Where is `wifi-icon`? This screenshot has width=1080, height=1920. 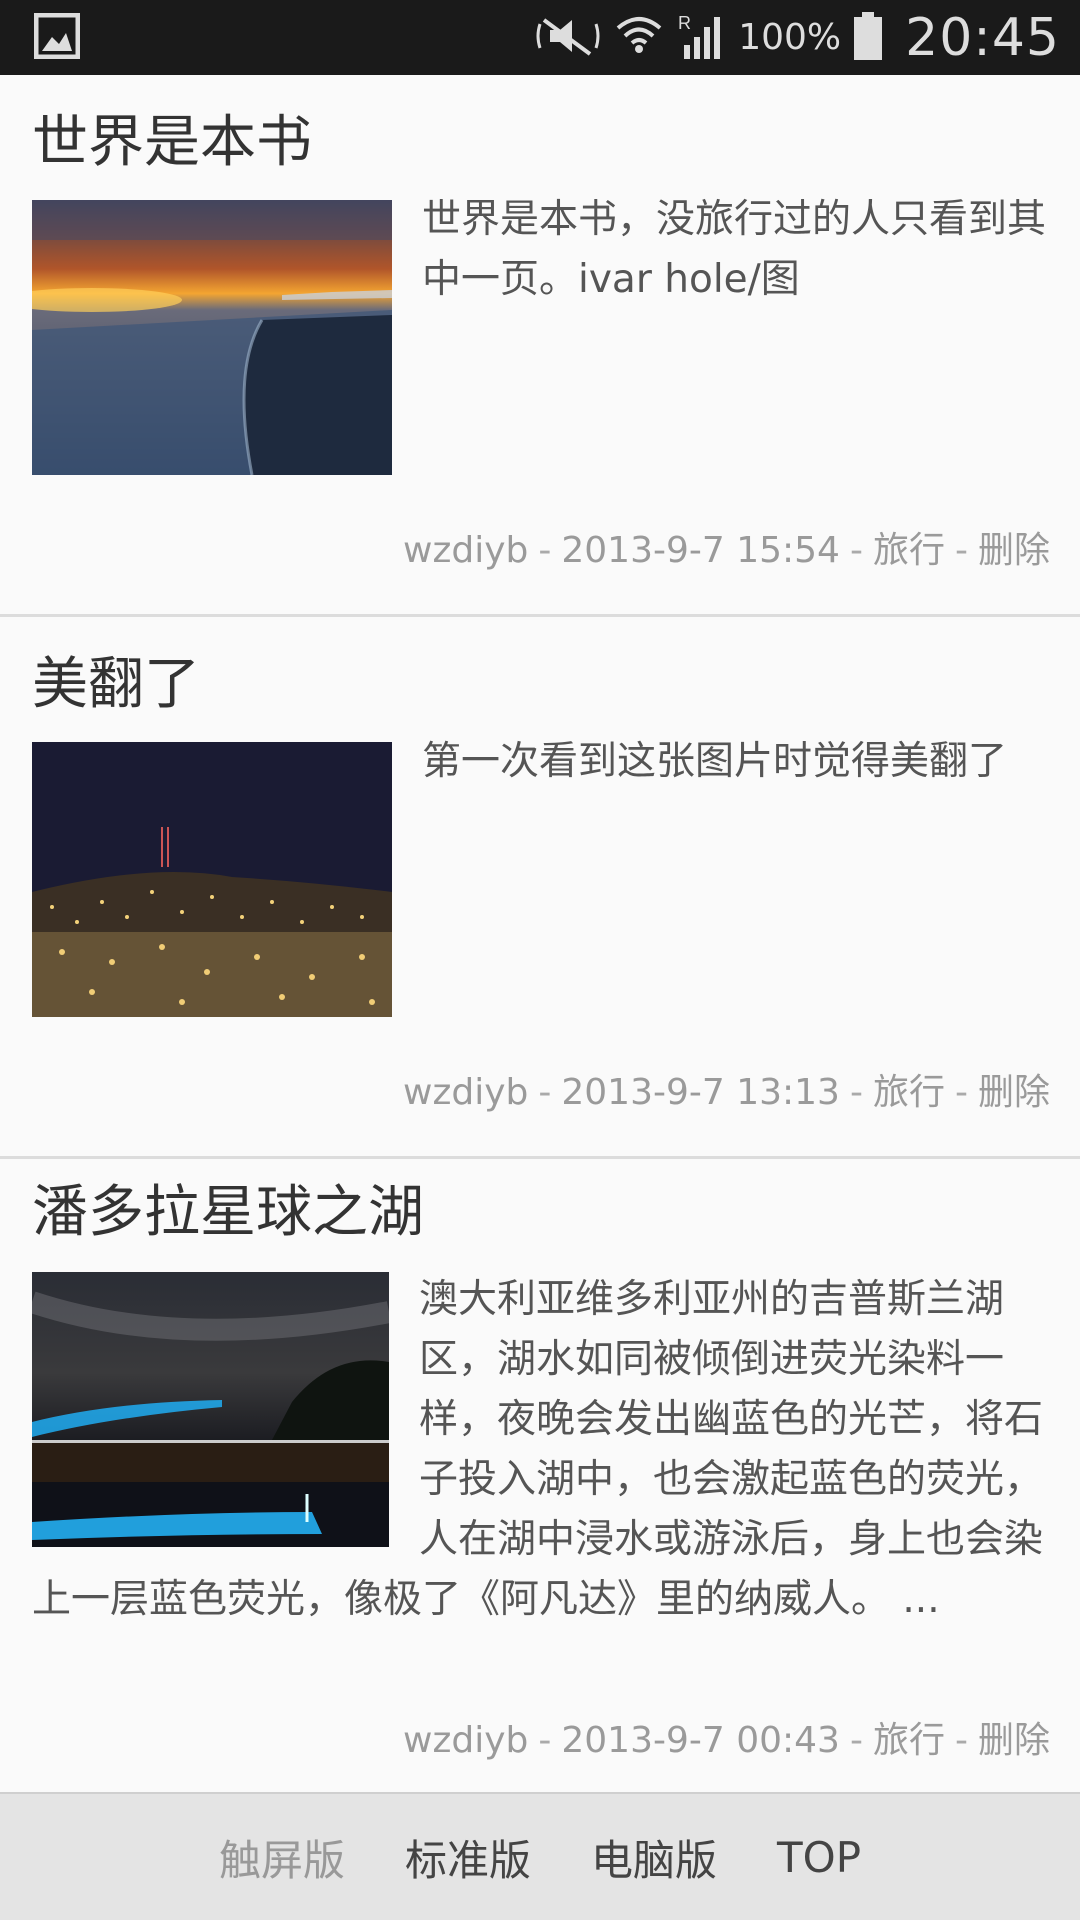
wifi-icon is located at coordinates (639, 38).